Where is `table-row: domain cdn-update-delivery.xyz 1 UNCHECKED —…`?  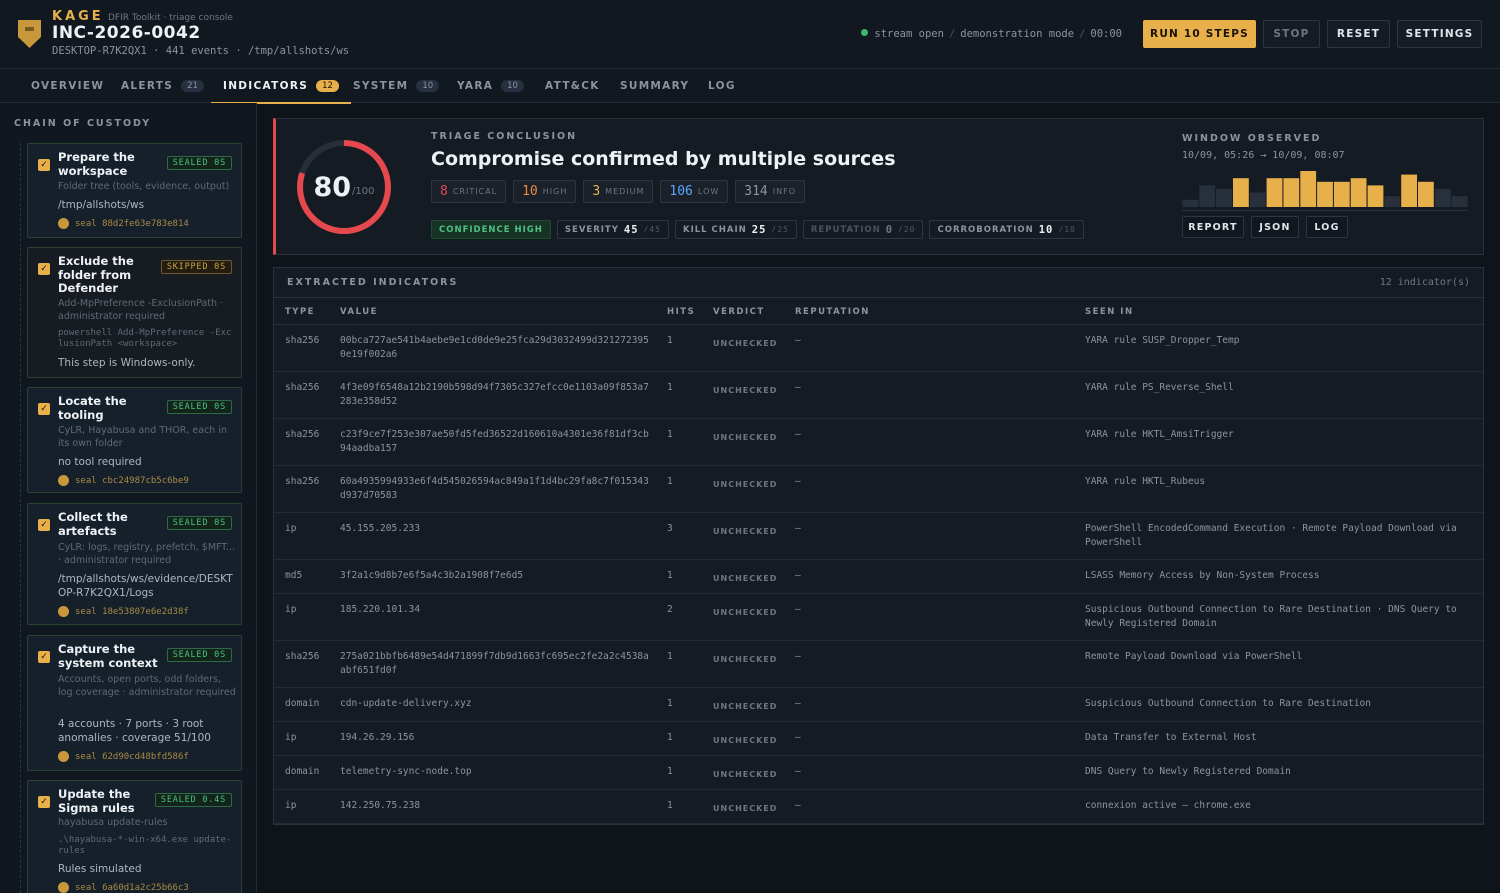
table-row: domain cdn-update-delivery.xyz 1 UNCHECKED —… is located at coordinates (878, 705).